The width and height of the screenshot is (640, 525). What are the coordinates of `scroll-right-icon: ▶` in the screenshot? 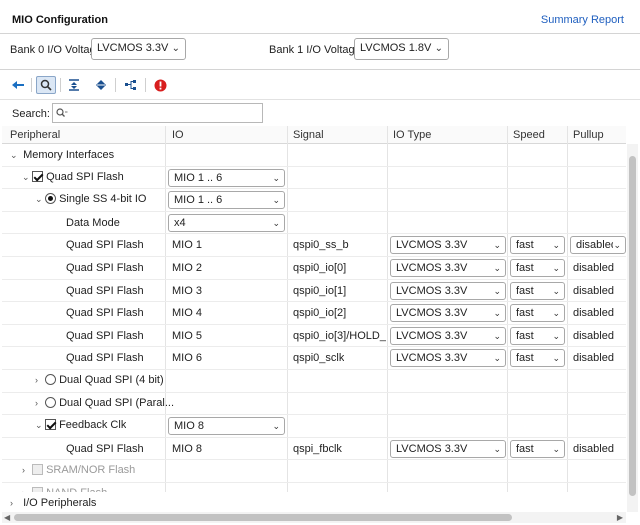 It's located at (620, 517).